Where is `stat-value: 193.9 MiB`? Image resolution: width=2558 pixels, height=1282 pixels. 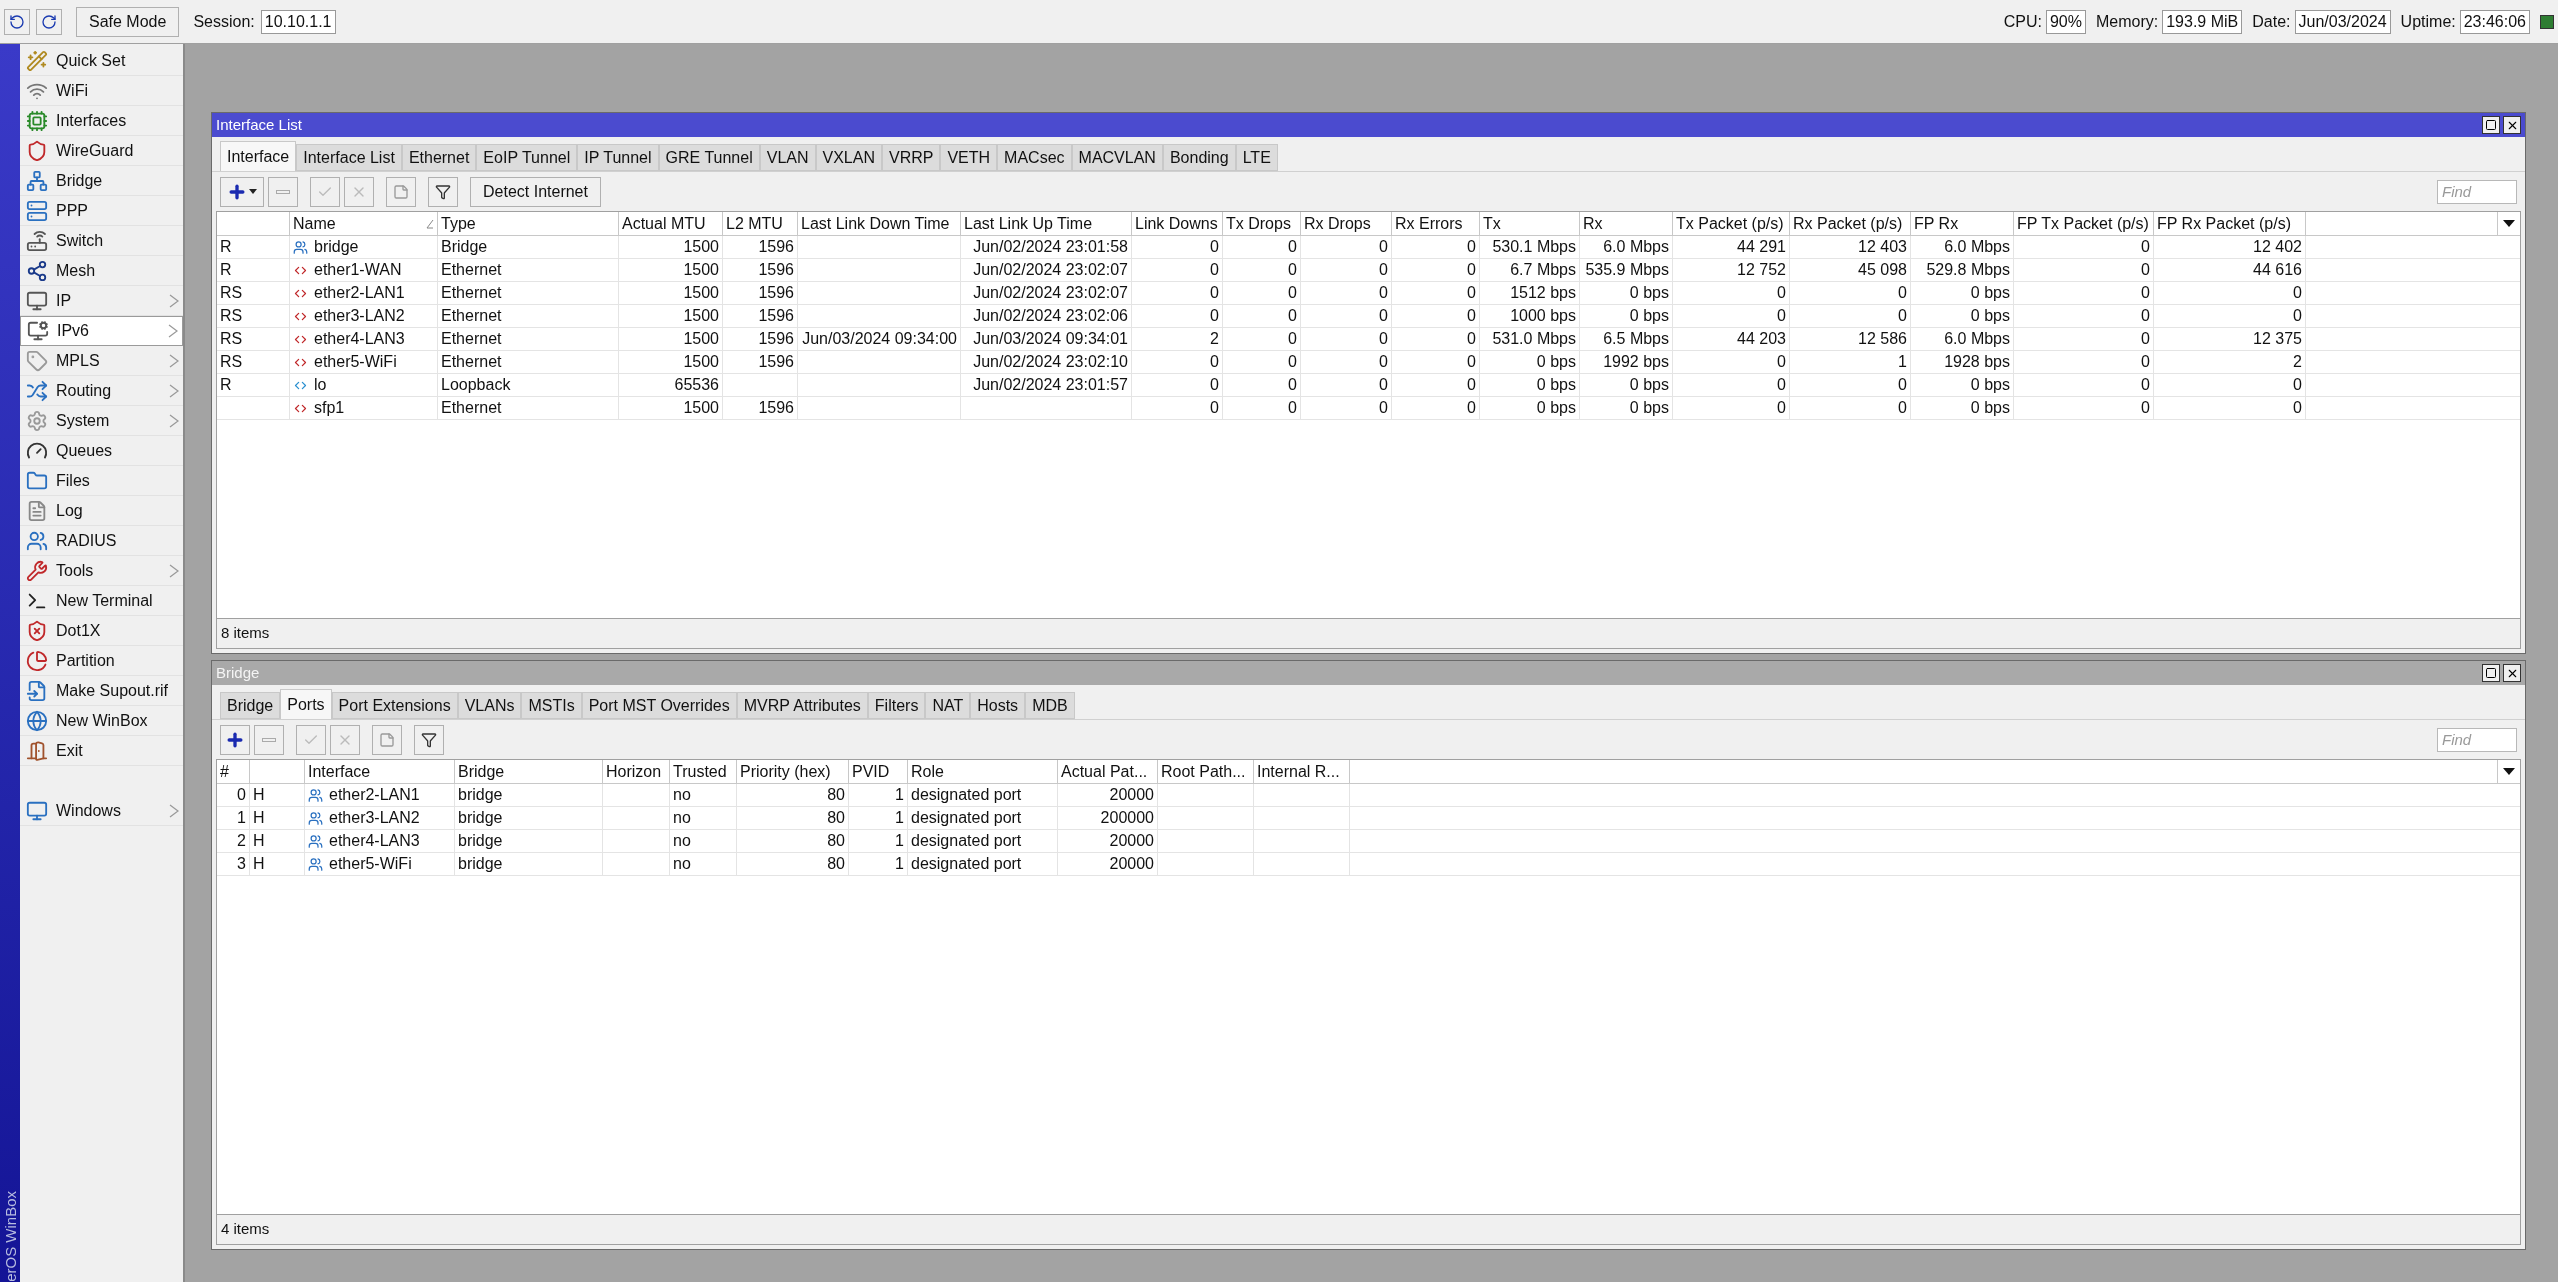 stat-value: 193.9 MiB is located at coordinates (2202, 21).